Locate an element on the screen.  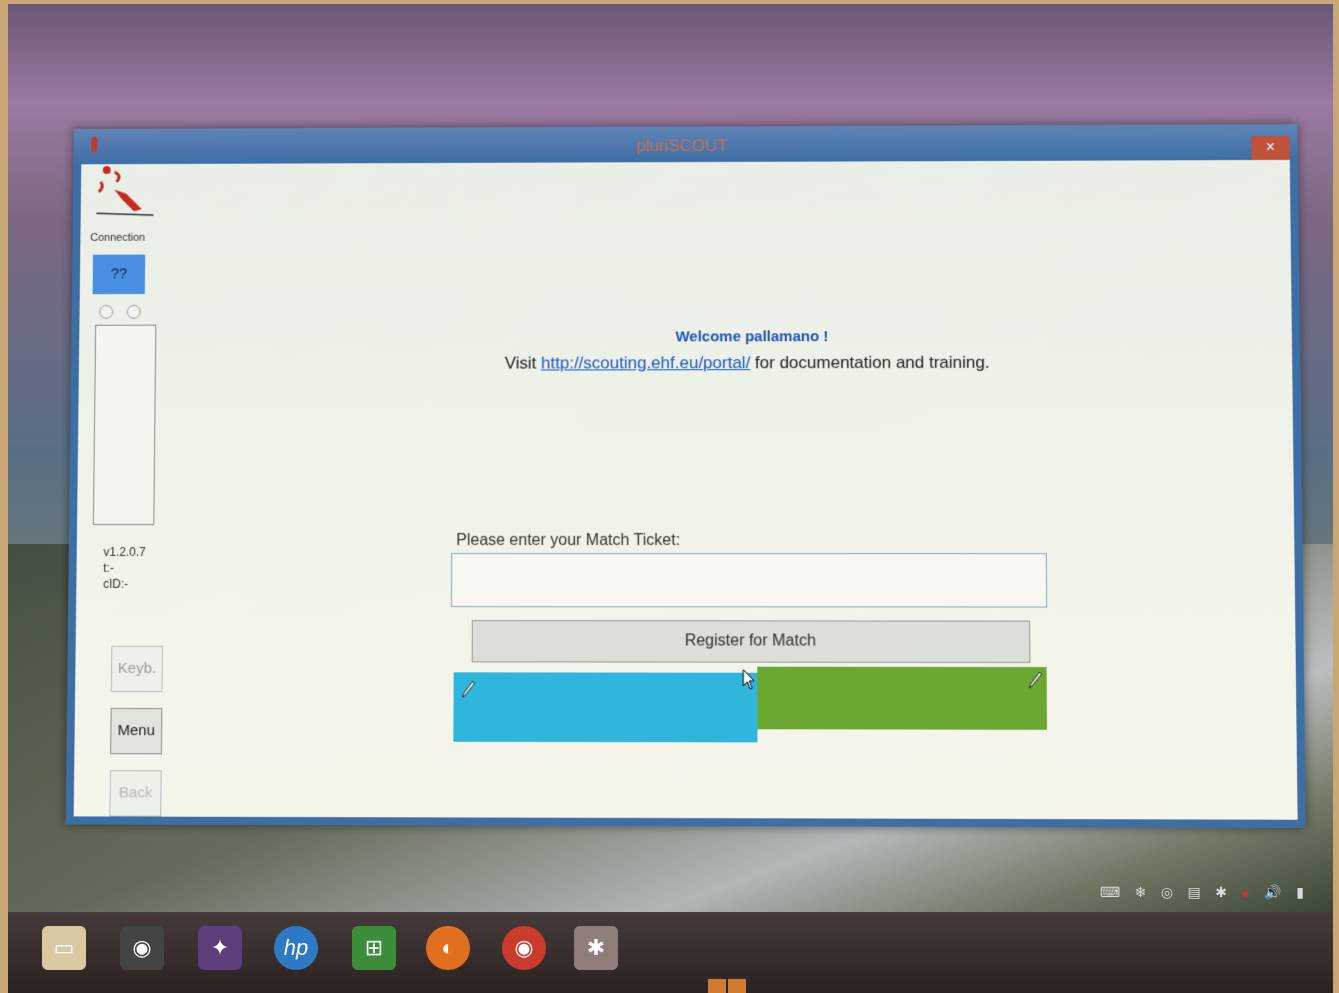
windows-logo-icon is located at coordinates (727, 986).